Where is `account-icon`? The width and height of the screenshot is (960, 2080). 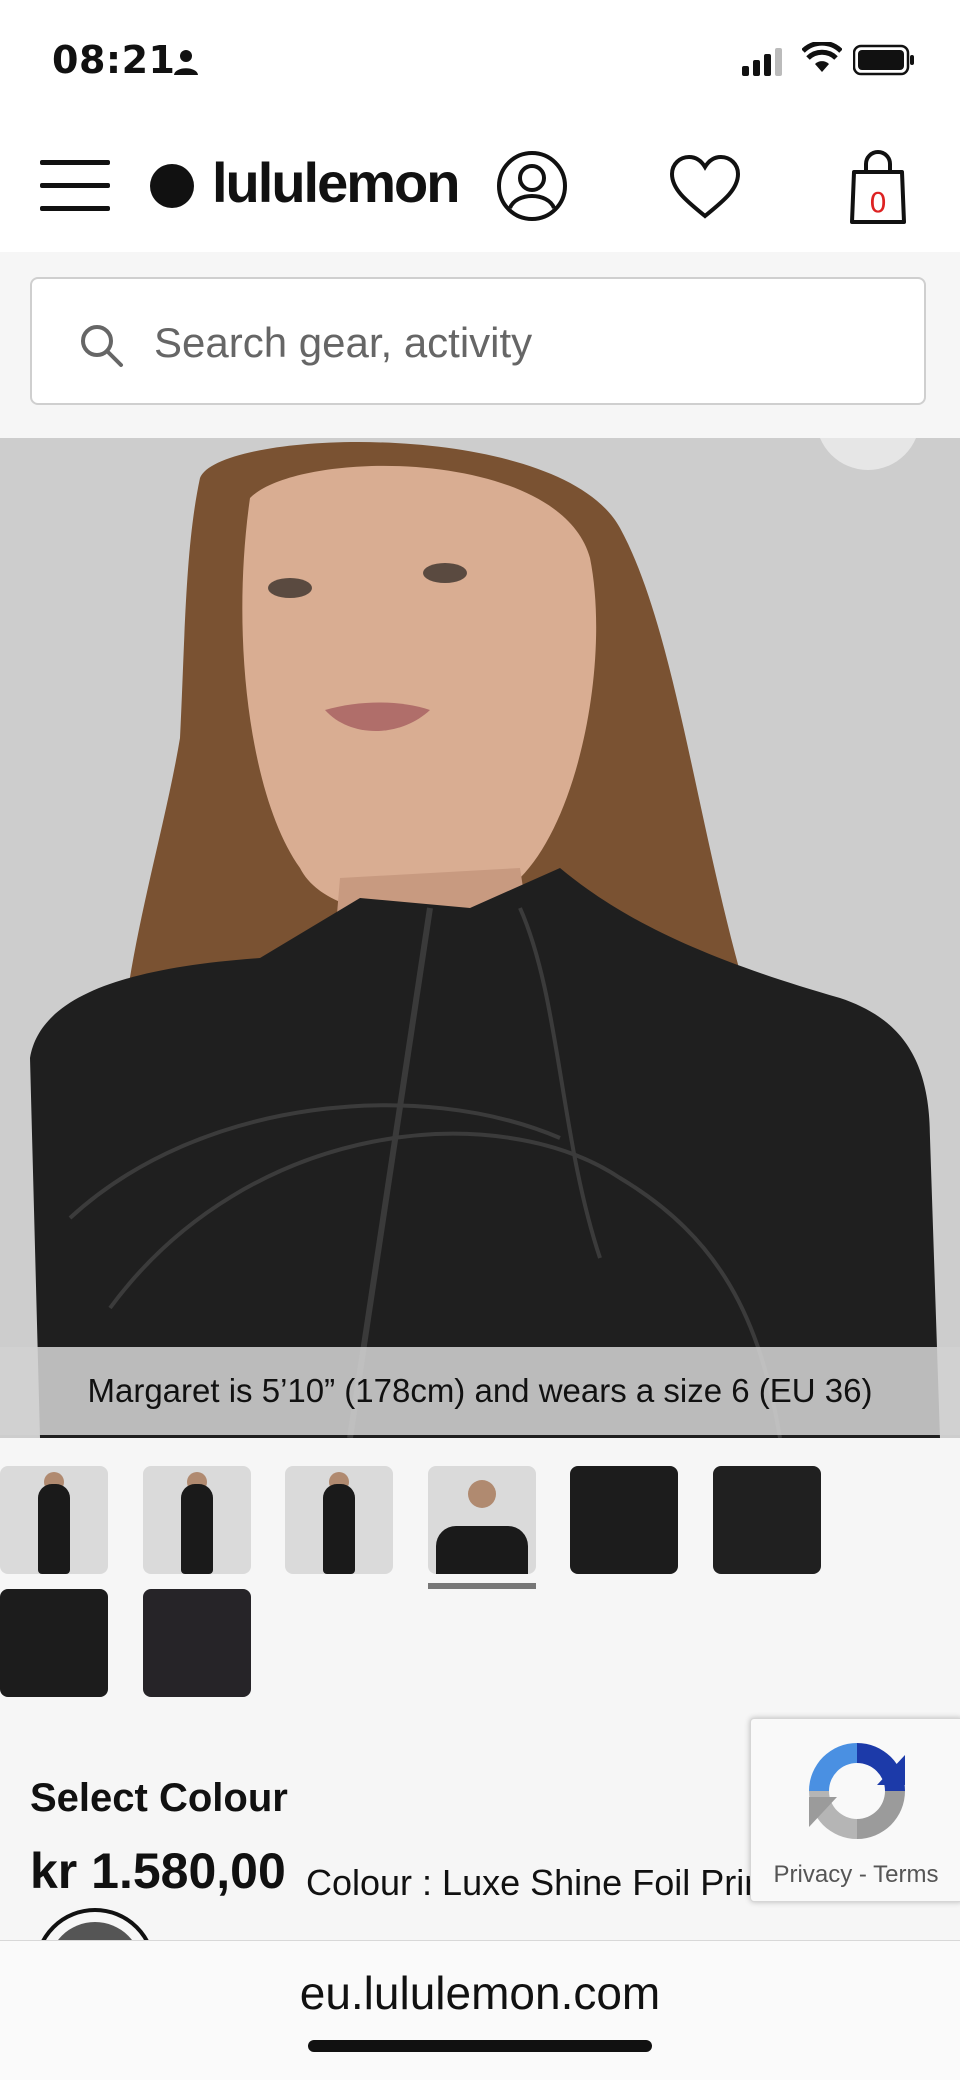 account-icon is located at coordinates (532, 186).